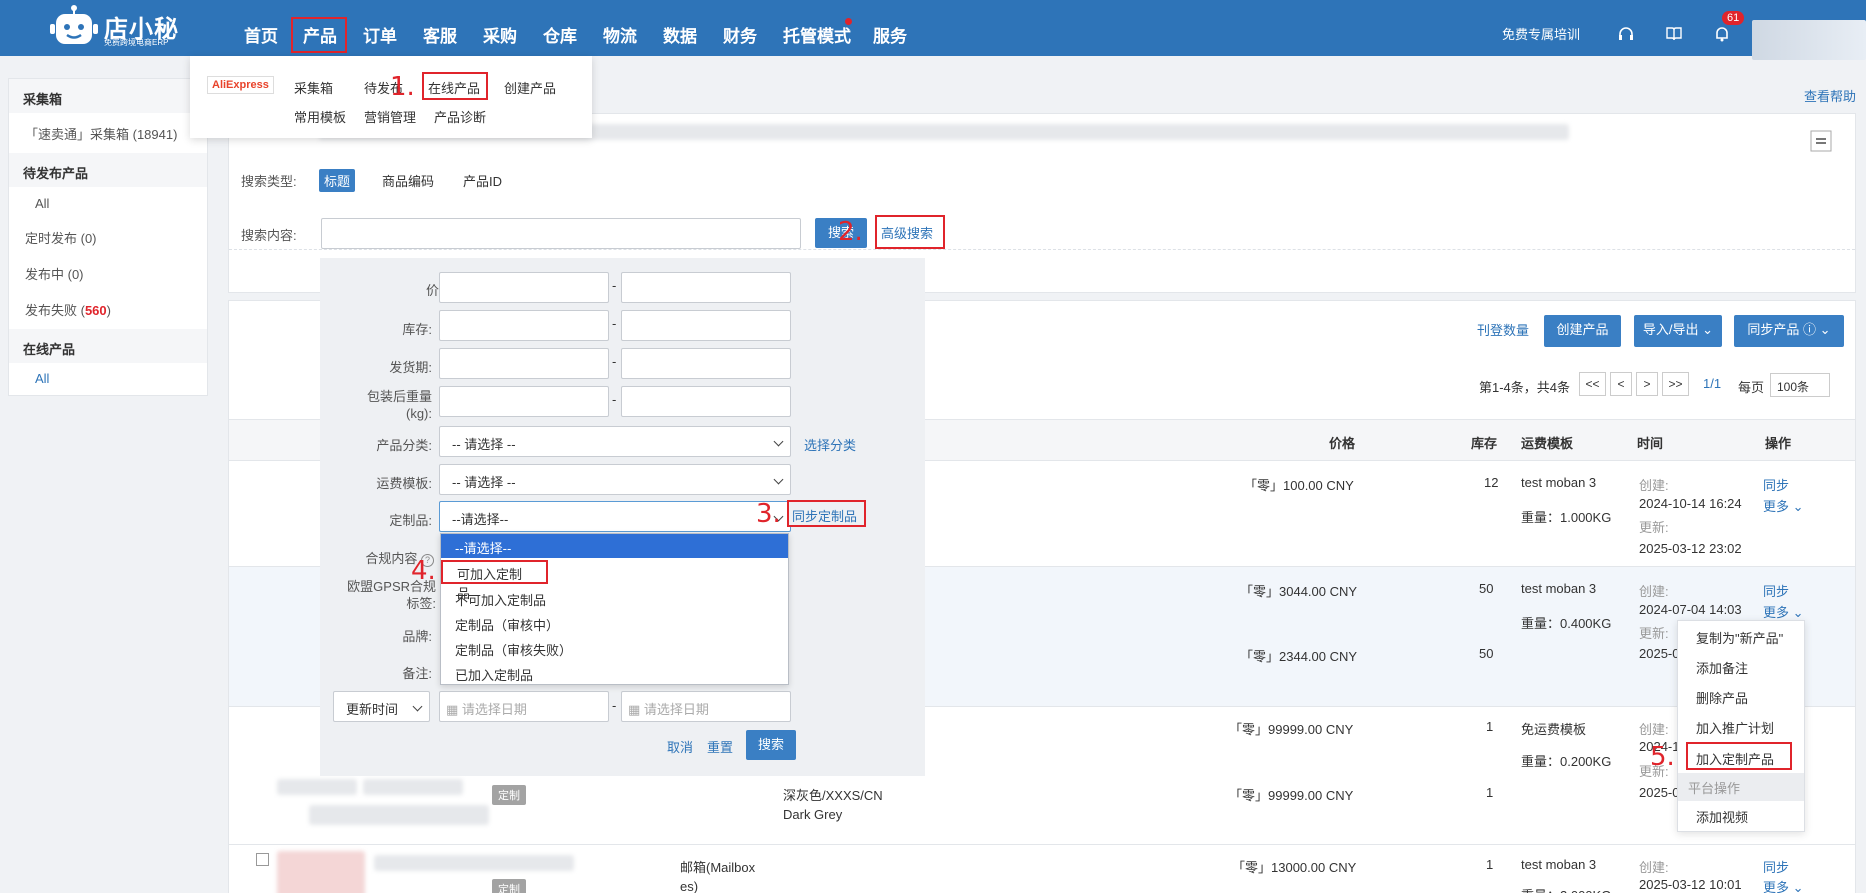  I want to click on advanced-search-submit: 搜索, so click(771, 745).